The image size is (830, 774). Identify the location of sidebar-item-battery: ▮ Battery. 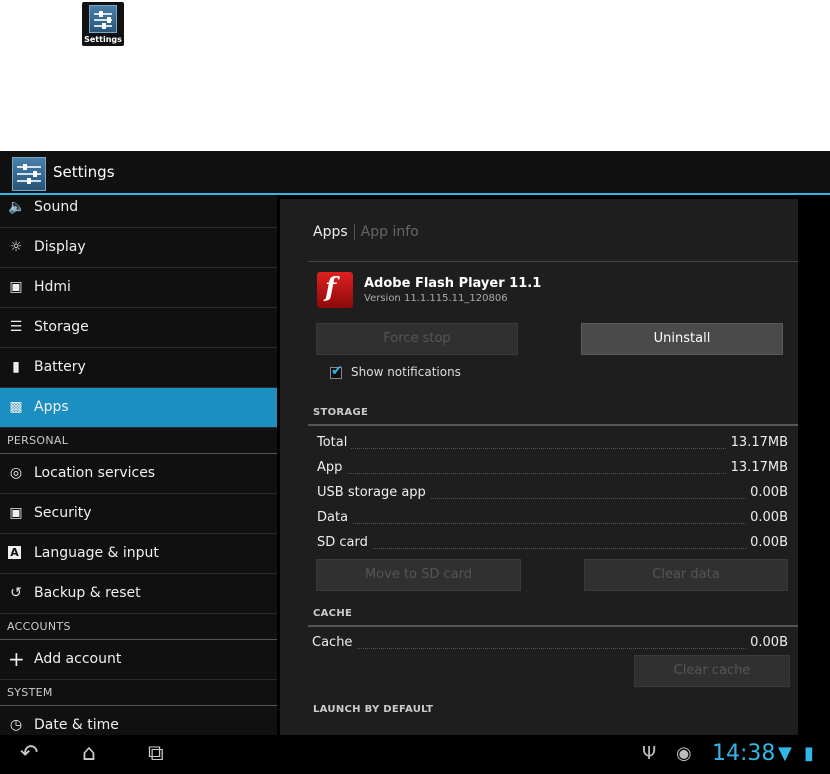
(138, 368).